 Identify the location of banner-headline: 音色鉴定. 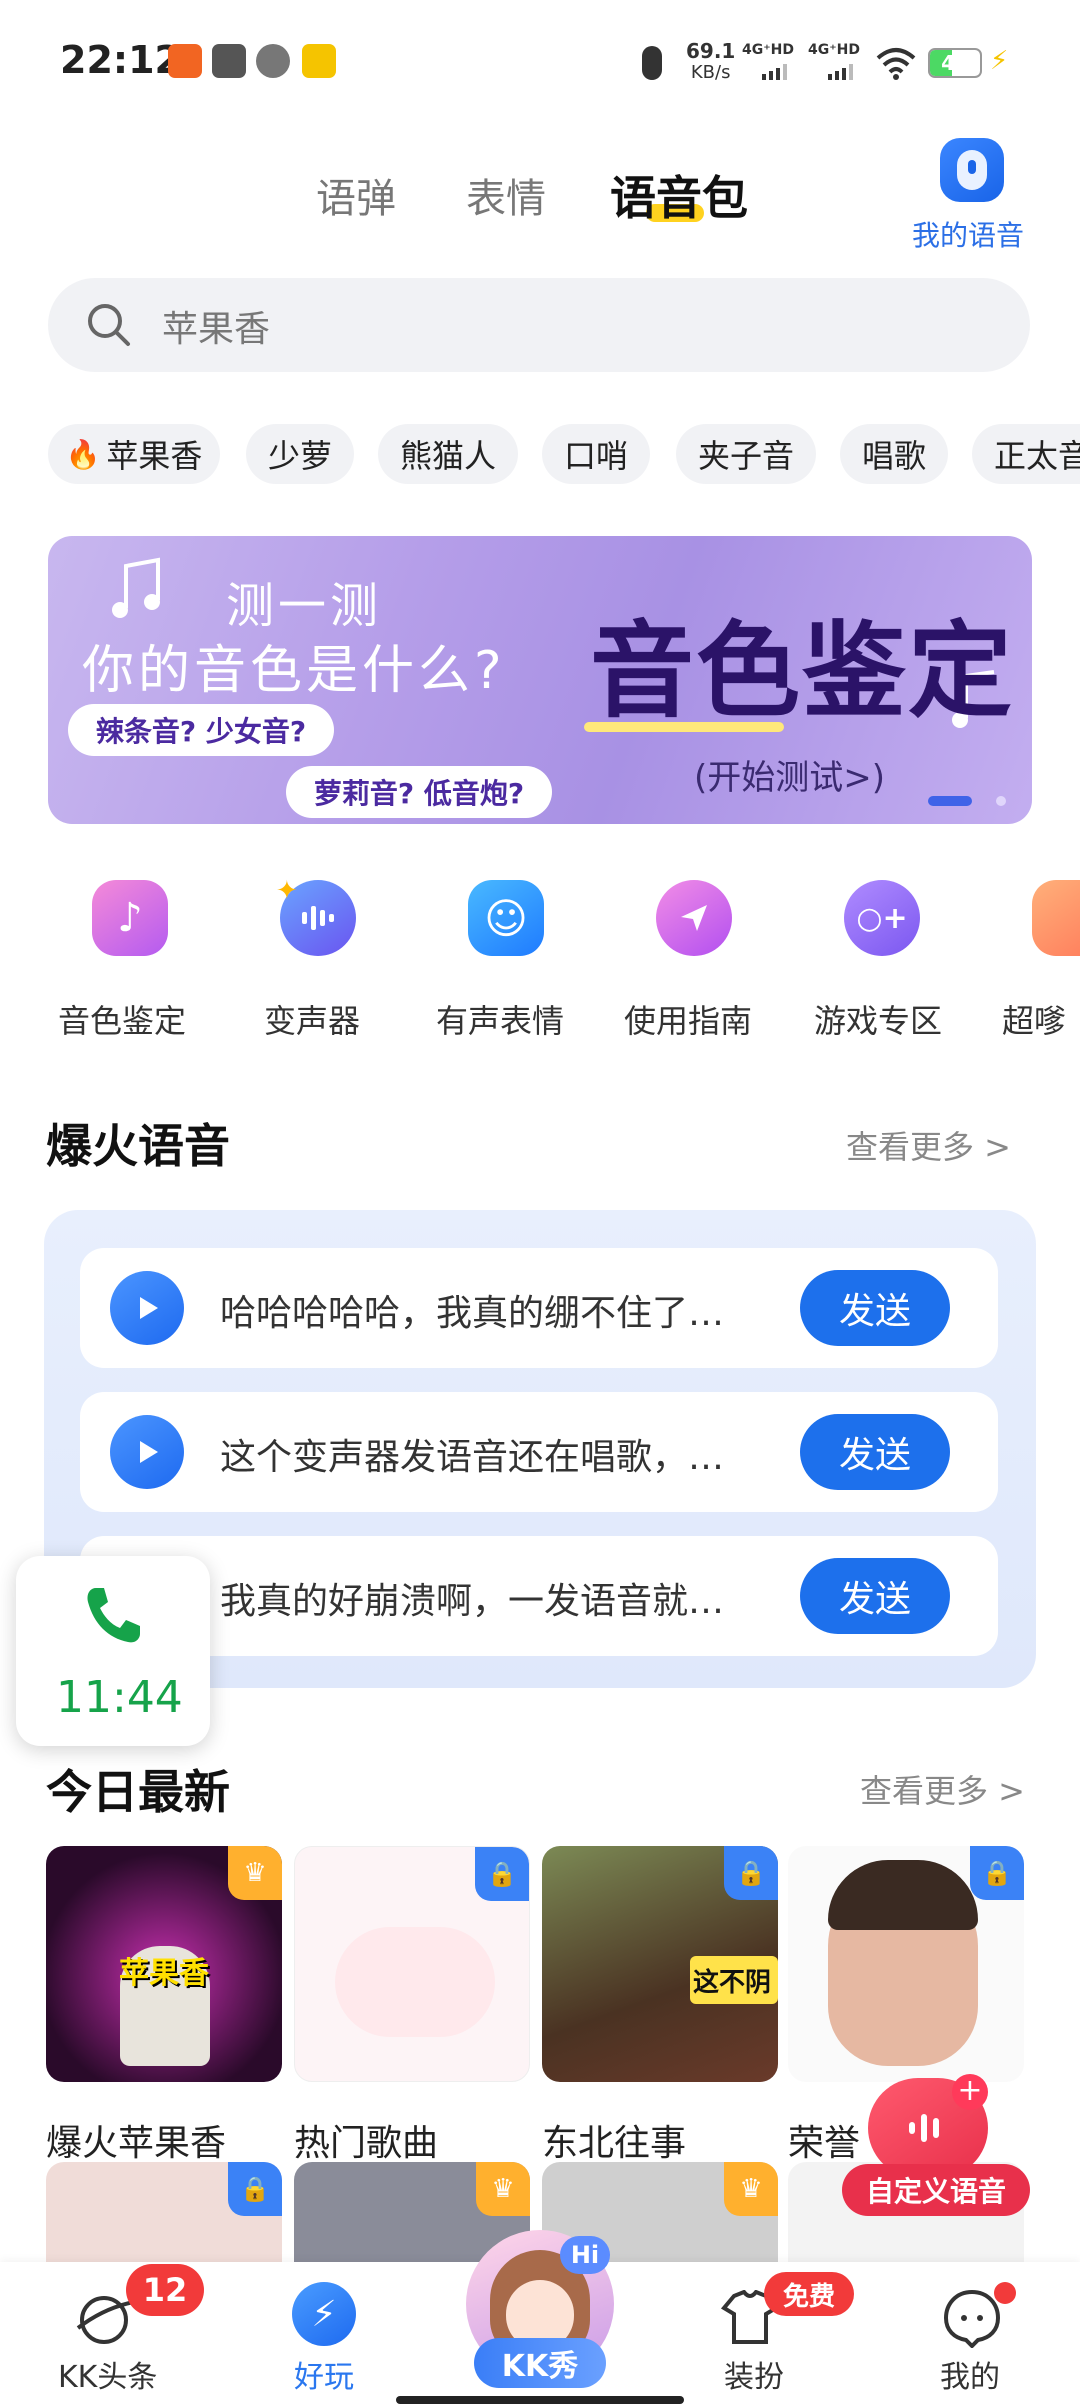
(802, 671).